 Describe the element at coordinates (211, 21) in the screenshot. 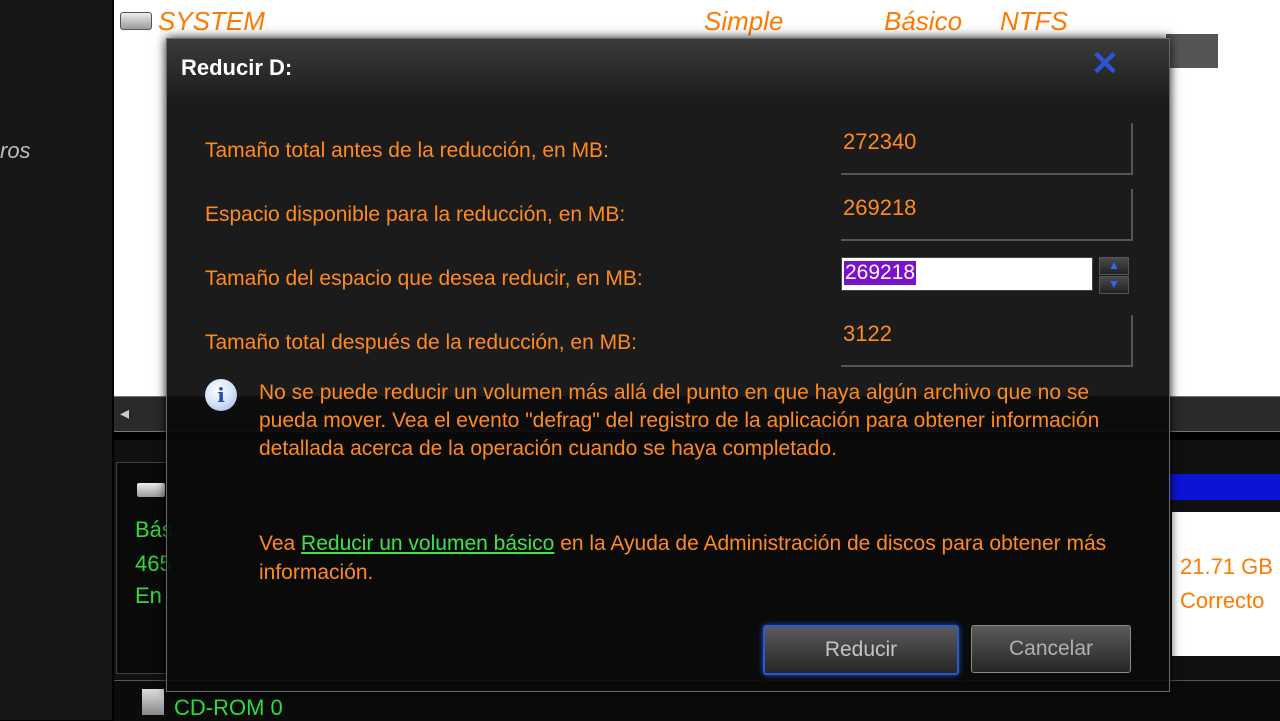

I see `volume-name: SYSTEM` at that location.